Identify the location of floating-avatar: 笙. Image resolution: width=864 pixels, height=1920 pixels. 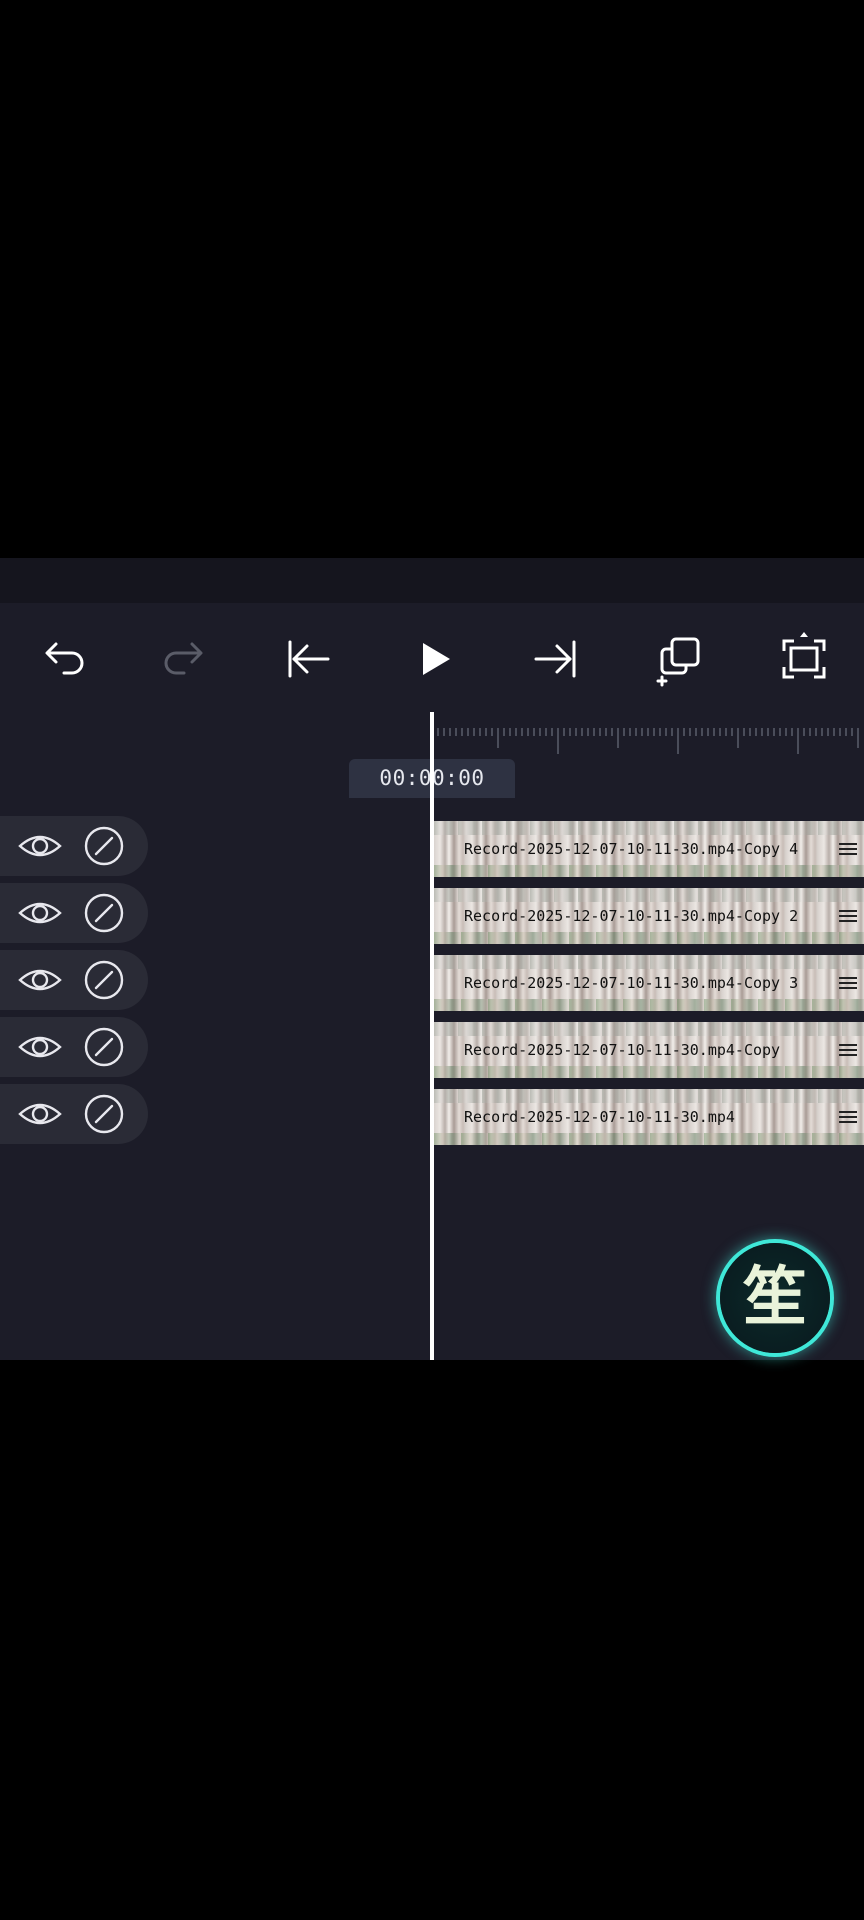
(775, 1298).